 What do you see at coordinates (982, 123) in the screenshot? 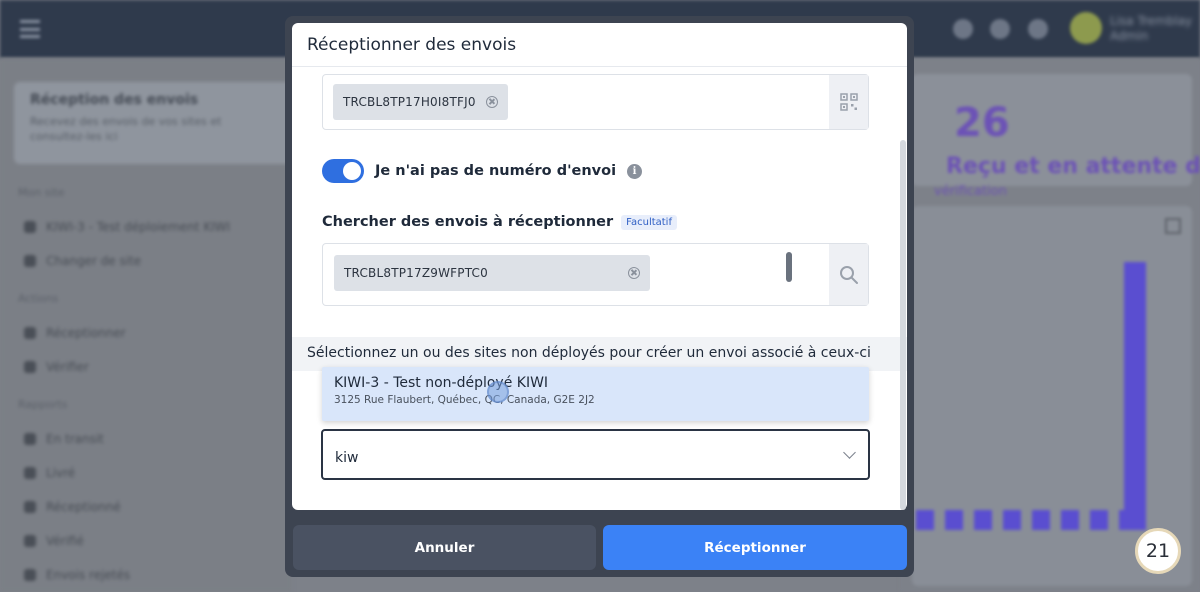
I see `stat-number: 26` at bounding box center [982, 123].